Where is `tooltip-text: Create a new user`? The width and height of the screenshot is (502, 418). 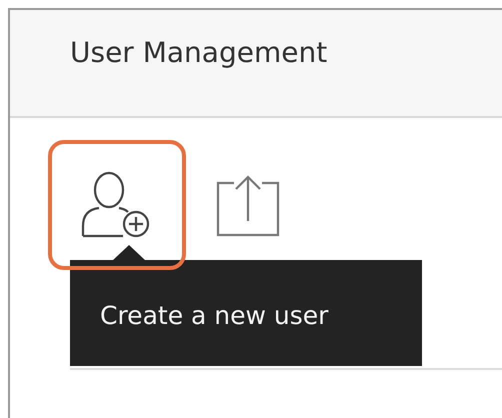
tooltip-text: Create a new user is located at coordinates (214, 315).